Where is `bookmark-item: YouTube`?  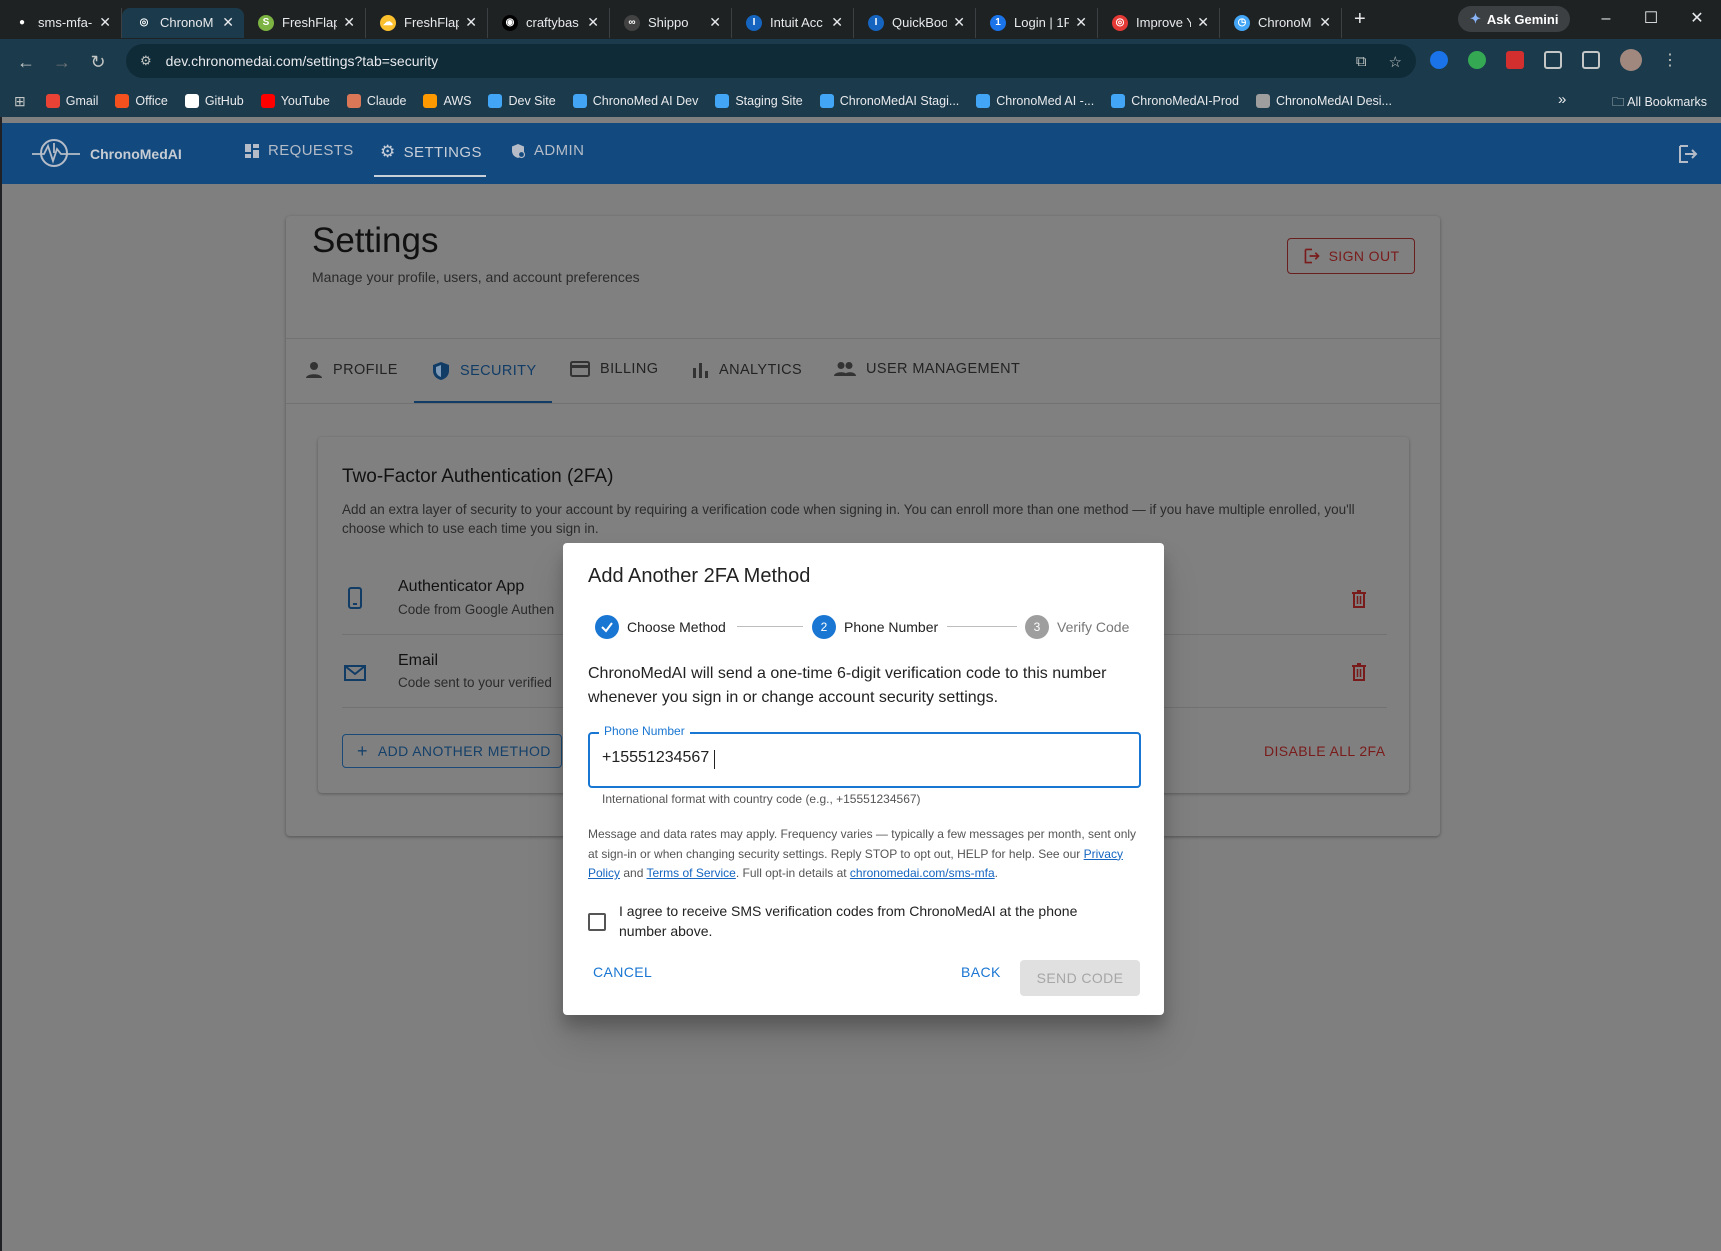 bookmark-item: YouTube is located at coordinates (295, 101).